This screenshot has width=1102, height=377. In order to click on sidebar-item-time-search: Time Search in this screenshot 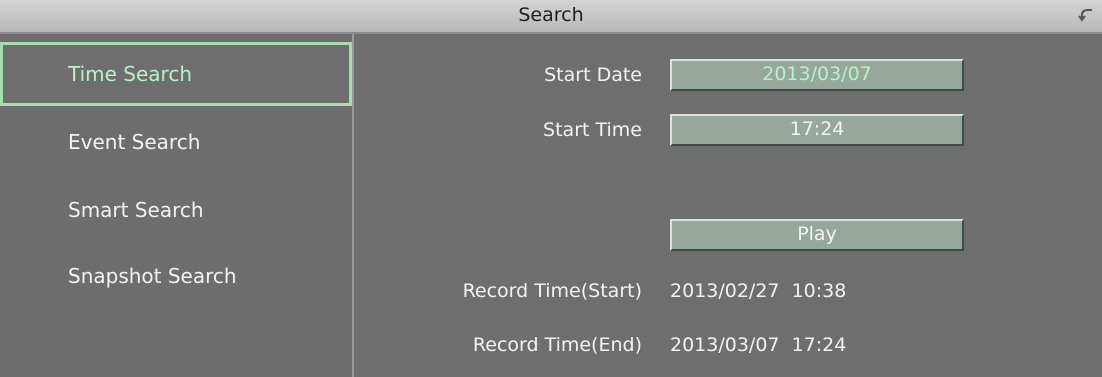, I will do `click(176, 74)`.